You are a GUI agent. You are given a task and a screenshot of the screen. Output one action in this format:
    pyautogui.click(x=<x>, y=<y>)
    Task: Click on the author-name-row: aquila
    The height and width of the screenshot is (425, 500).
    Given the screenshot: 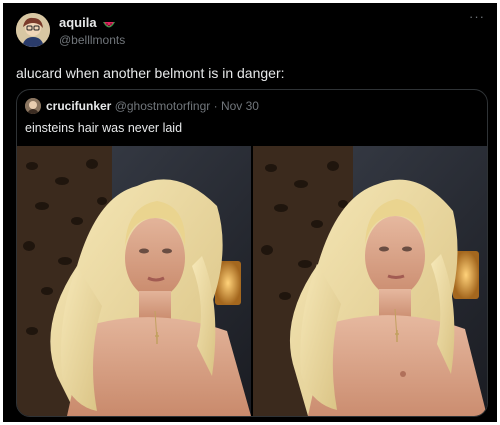 What is the action you would take?
    pyautogui.click(x=87, y=22)
    